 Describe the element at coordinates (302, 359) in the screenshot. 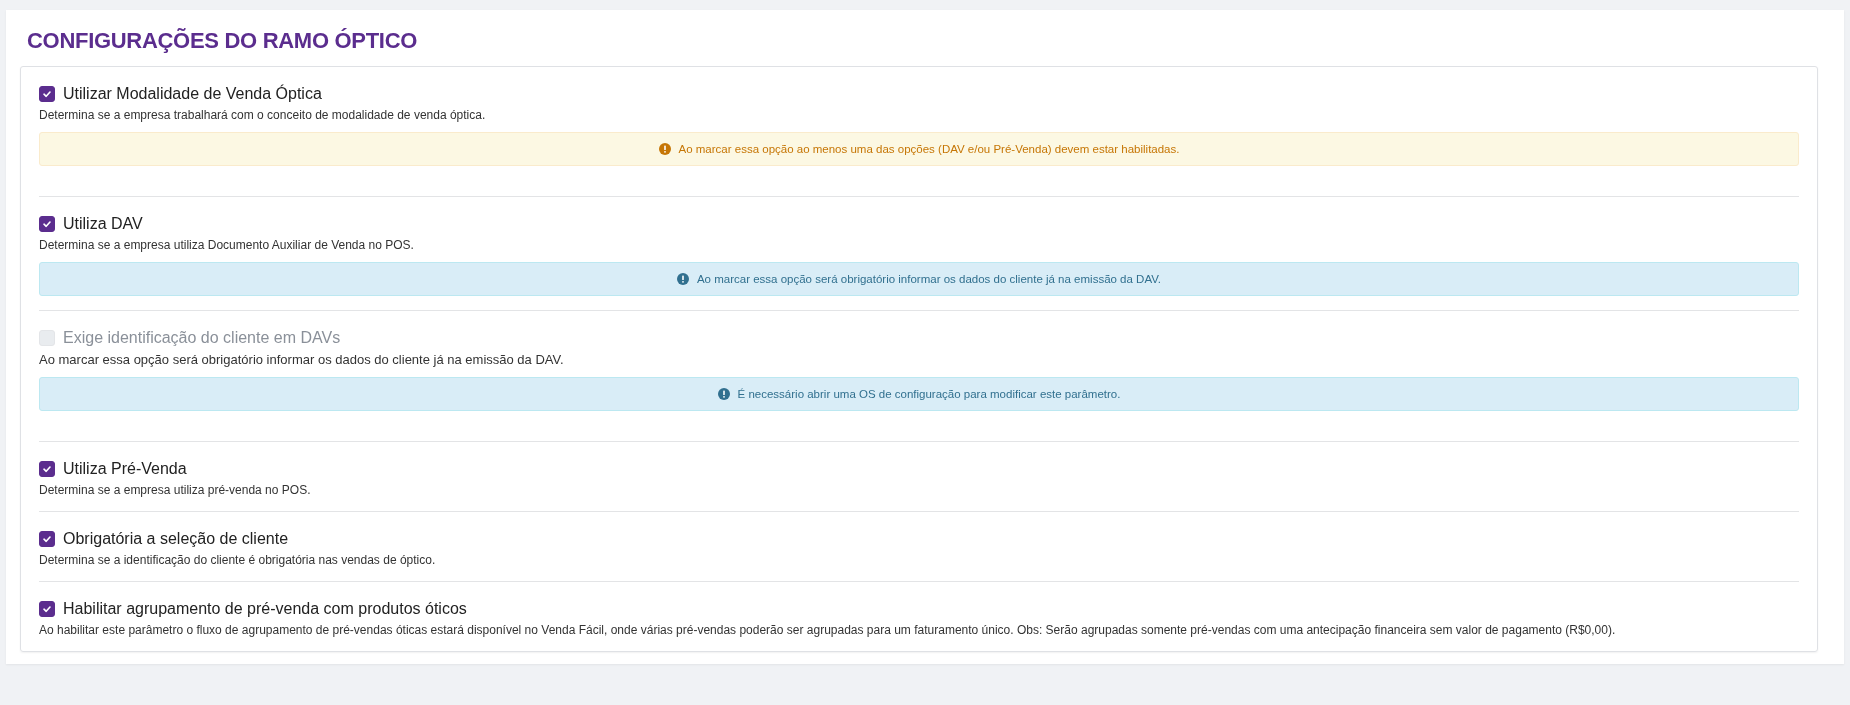

I see `setting-description: Ao marcar essa opção será obrigatório informar os dados do cliente já na emissão da DAV.` at that location.